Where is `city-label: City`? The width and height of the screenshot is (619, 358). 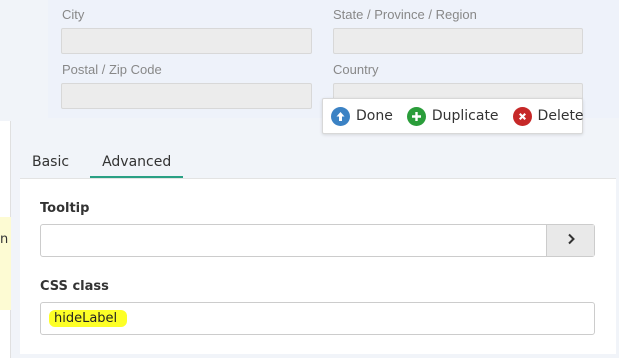
city-label: City is located at coordinates (73, 14).